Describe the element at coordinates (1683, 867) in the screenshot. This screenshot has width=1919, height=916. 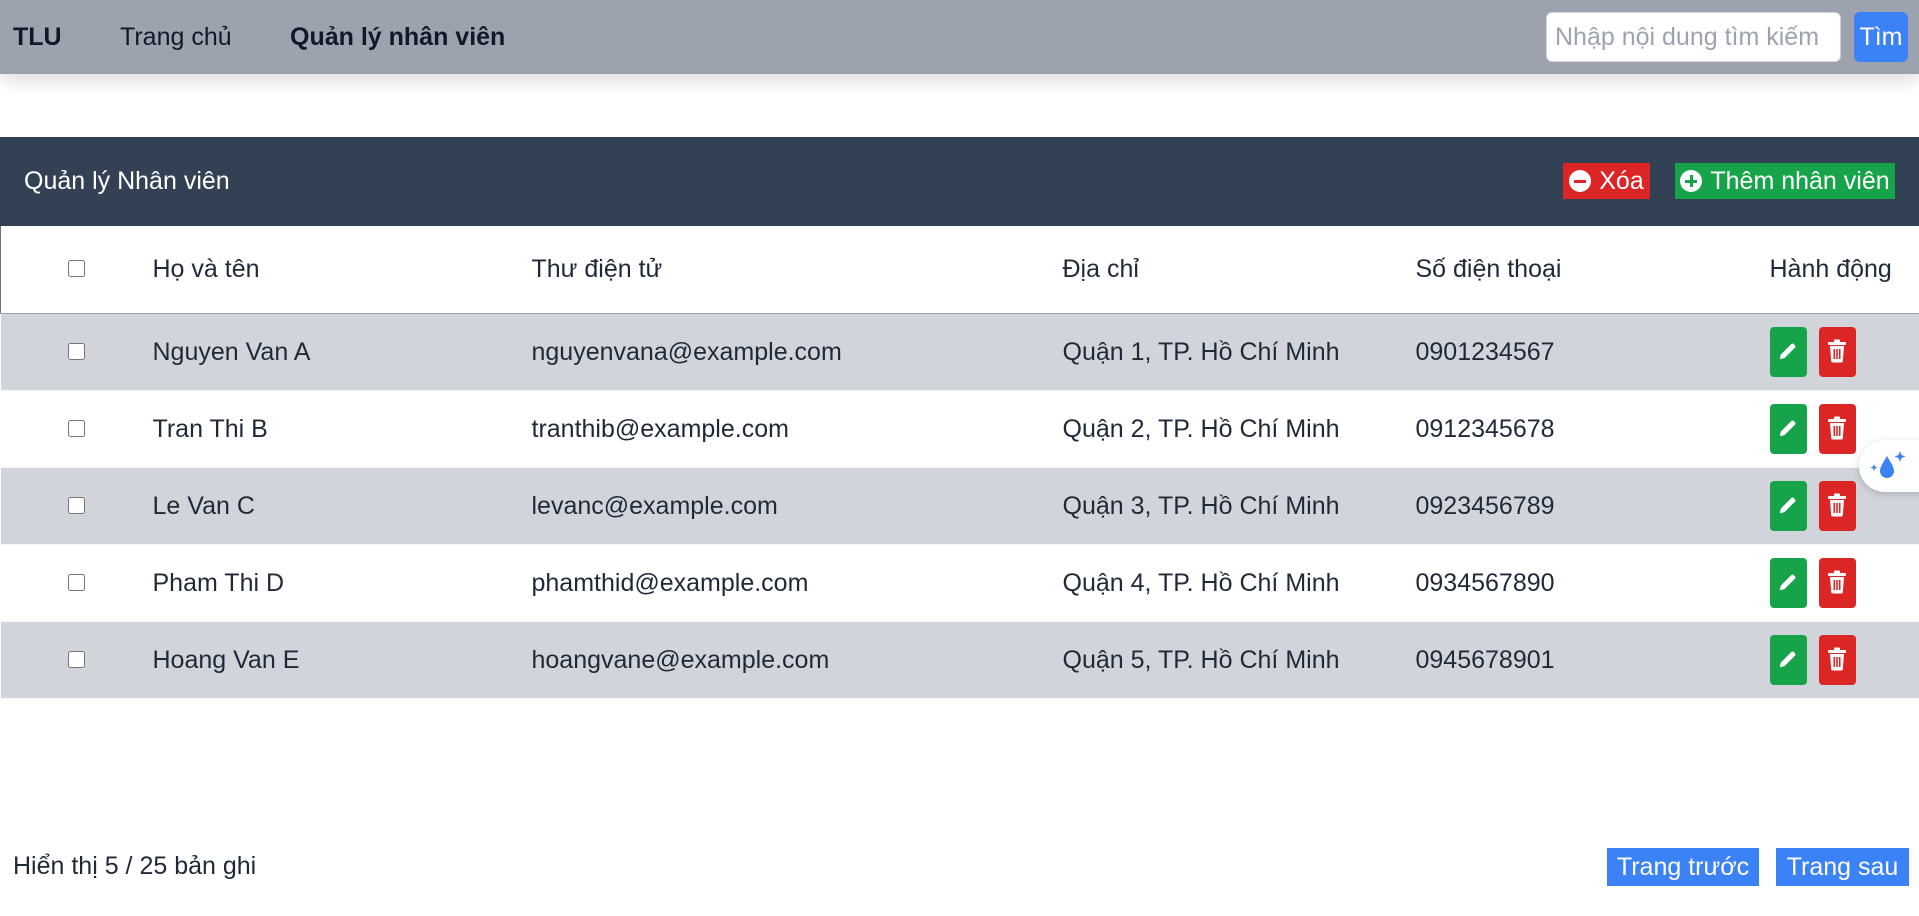
I see `previous-page-button: Trang trước` at that location.